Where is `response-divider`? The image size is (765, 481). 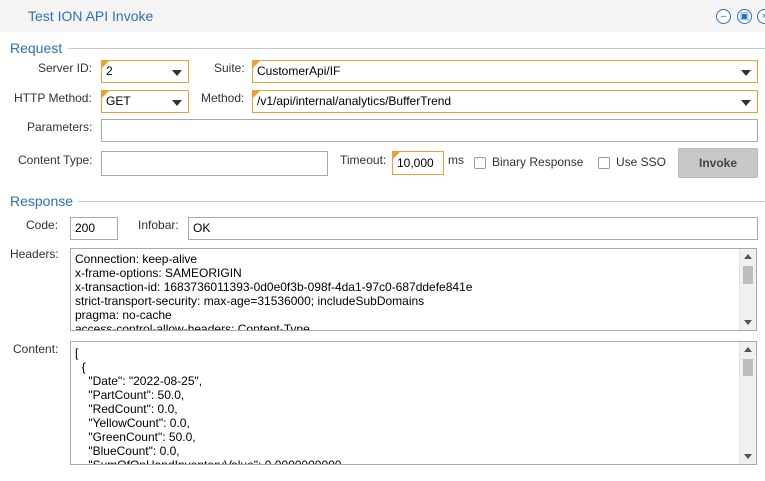
response-divider is located at coordinates (421, 201).